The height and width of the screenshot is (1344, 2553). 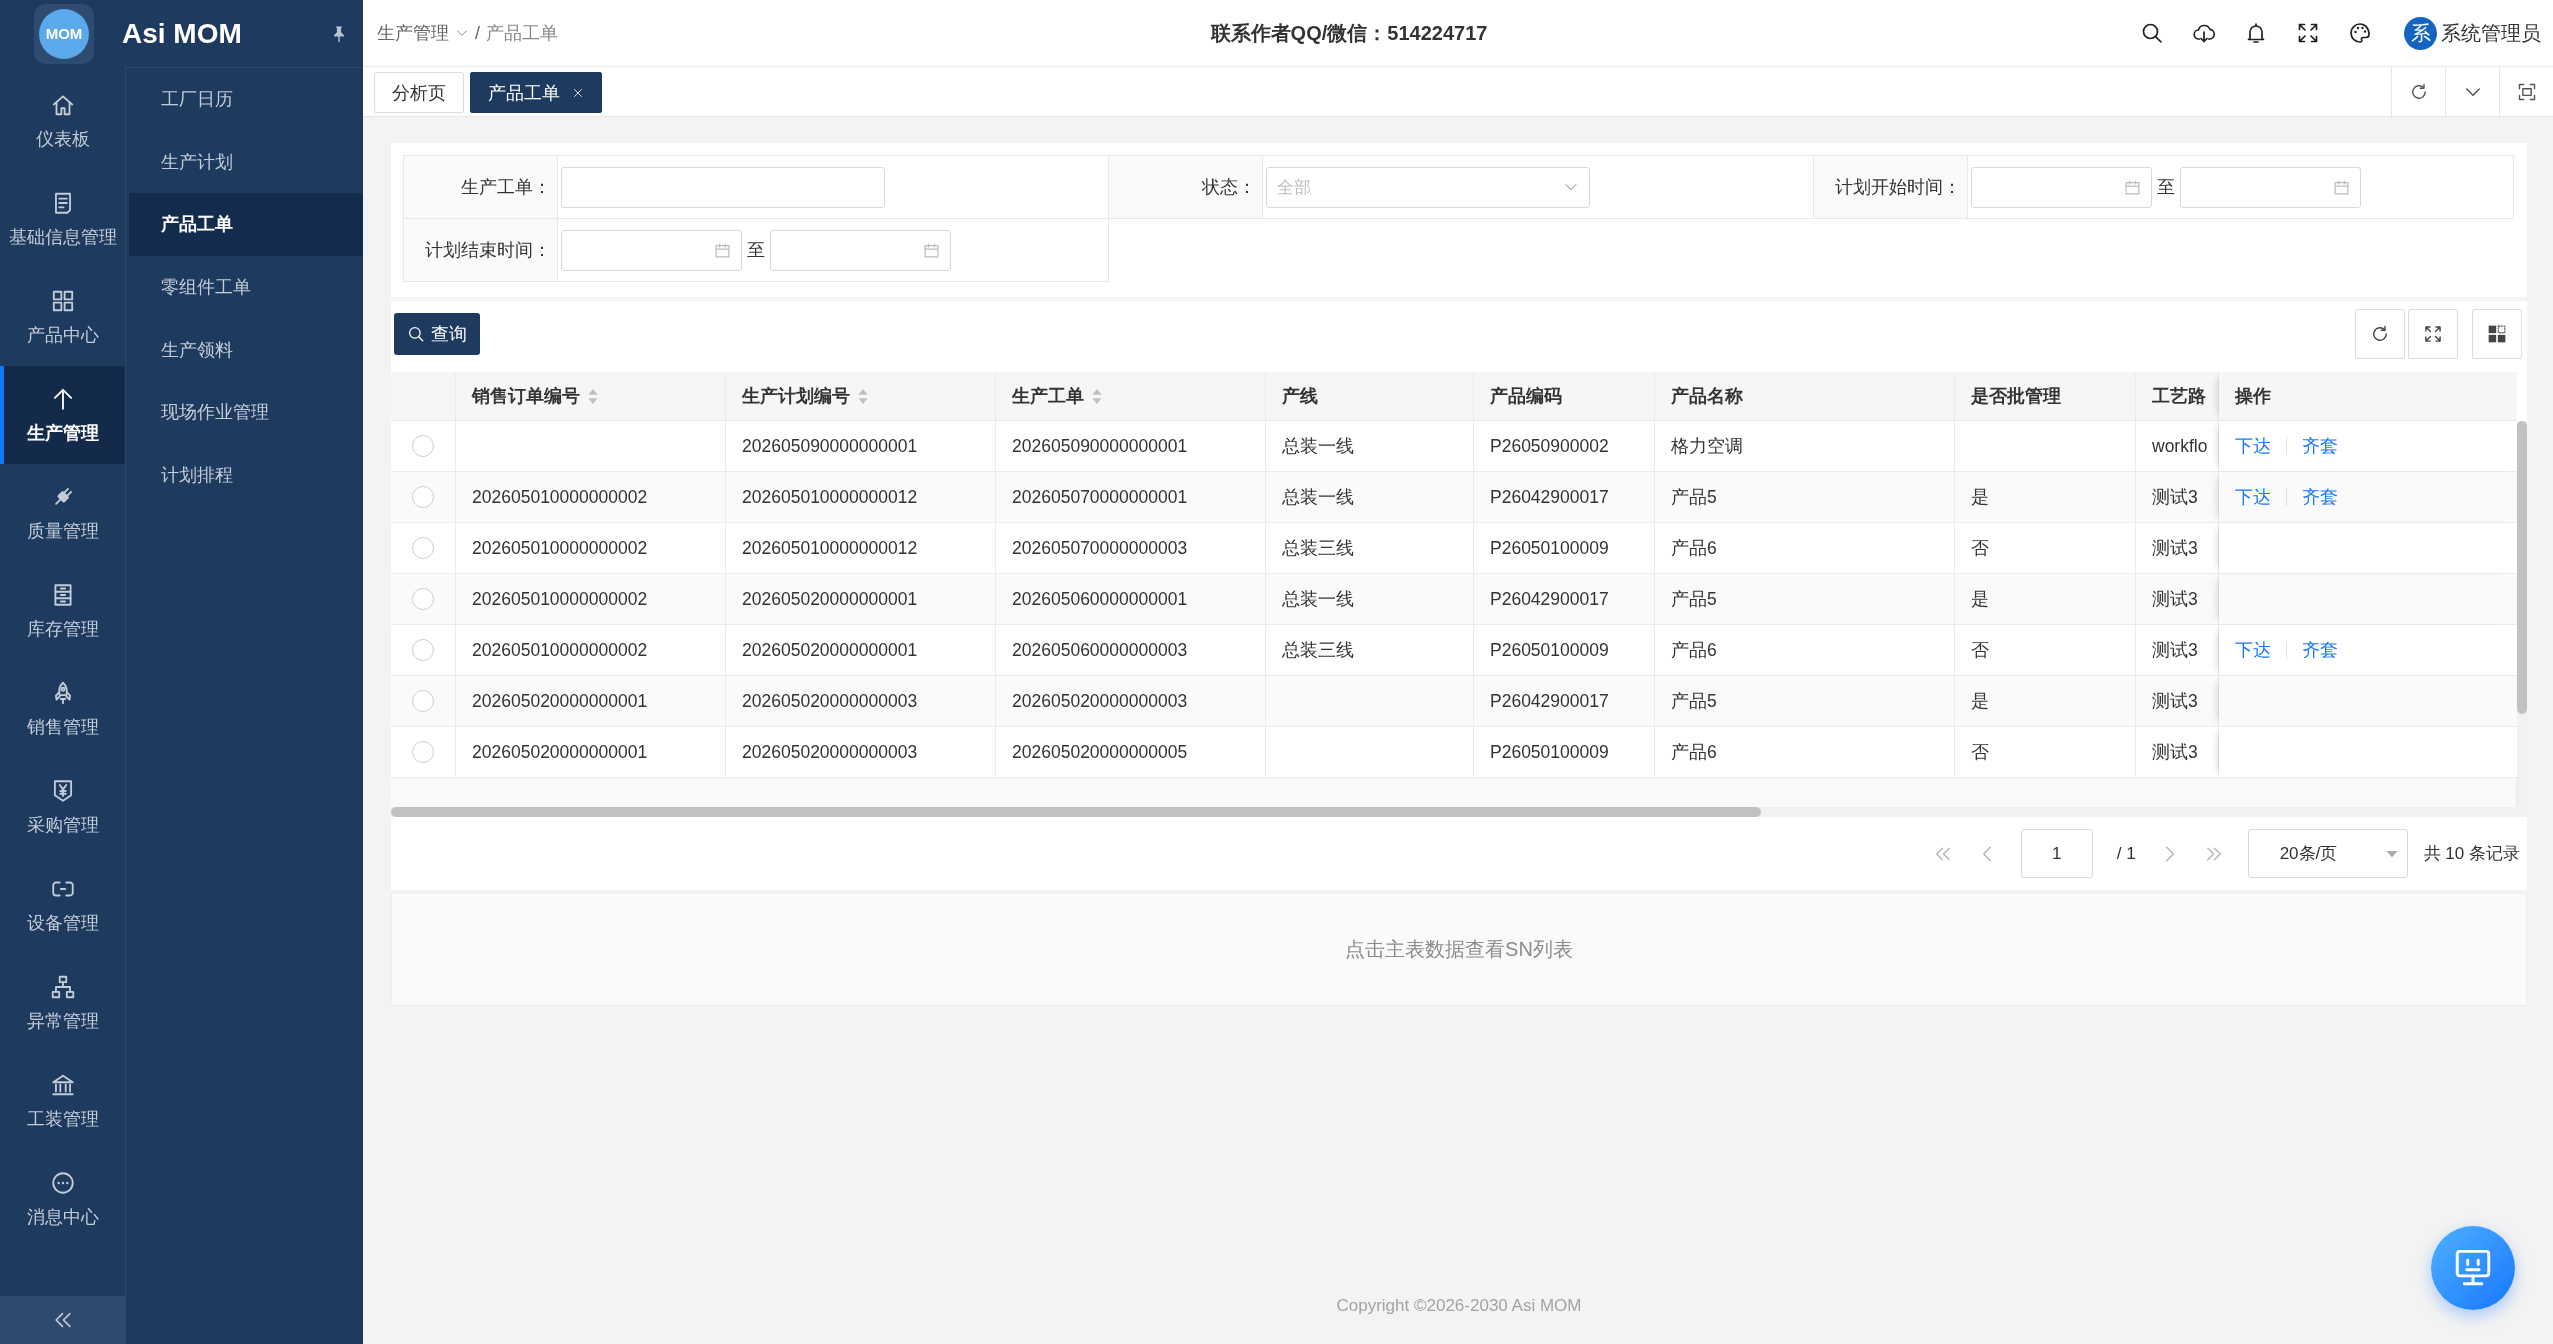 What do you see at coordinates (62, 1101) in the screenshot?
I see `sidebar-item: 工装管理` at bounding box center [62, 1101].